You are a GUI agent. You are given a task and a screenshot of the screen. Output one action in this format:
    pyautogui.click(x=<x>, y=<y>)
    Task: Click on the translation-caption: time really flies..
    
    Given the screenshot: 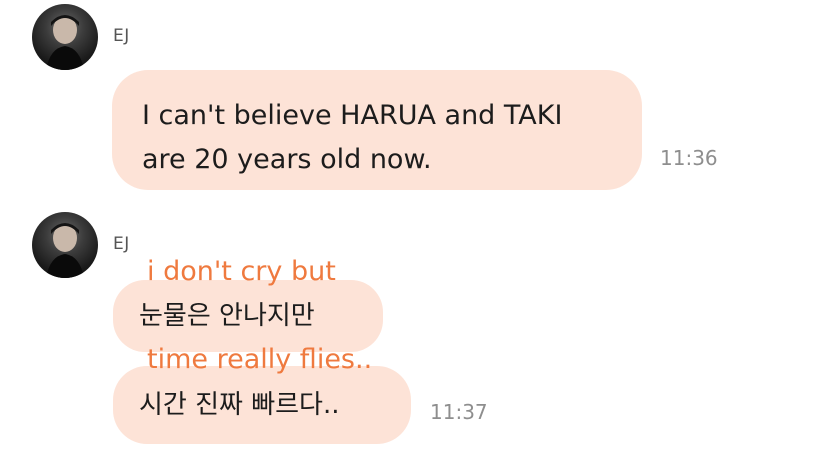 What is the action you would take?
    pyautogui.click(x=260, y=359)
    